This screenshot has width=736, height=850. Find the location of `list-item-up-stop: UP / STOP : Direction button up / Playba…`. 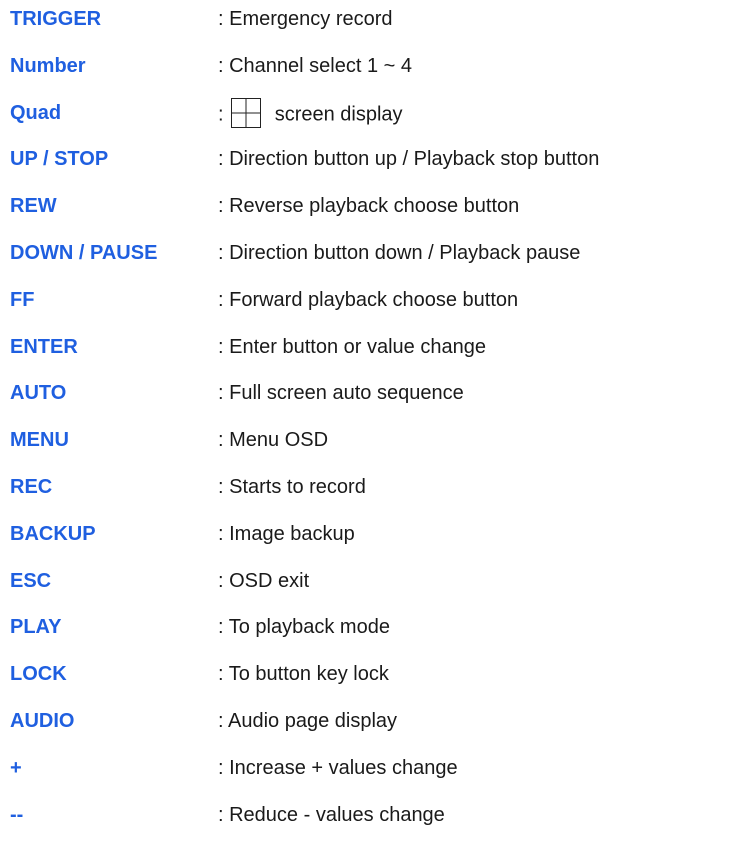

list-item-up-stop: UP / STOP : Direction button up / Playba… is located at coordinates (370, 163).